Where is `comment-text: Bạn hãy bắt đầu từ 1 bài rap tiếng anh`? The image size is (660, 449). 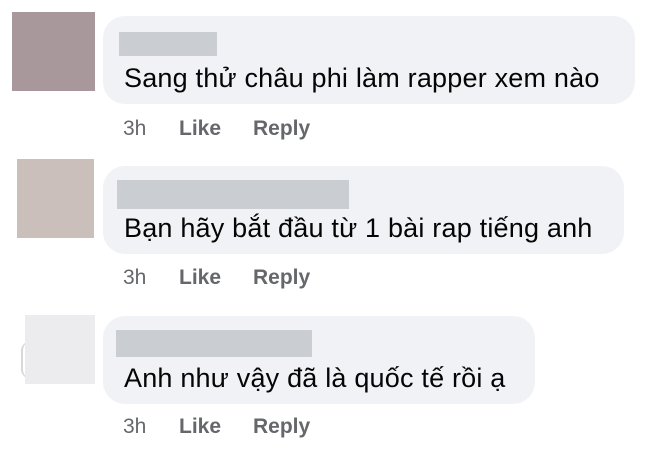
comment-text: Bạn hãy bắt đầu từ 1 bài rap tiếng anh is located at coordinates (358, 228).